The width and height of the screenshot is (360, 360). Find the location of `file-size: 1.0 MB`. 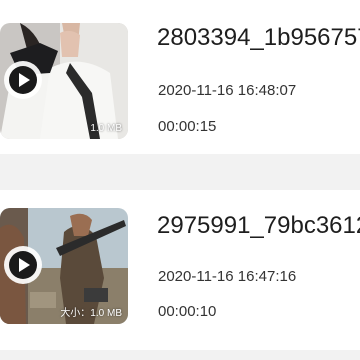

file-size: 1.0 MB is located at coordinates (106, 128).